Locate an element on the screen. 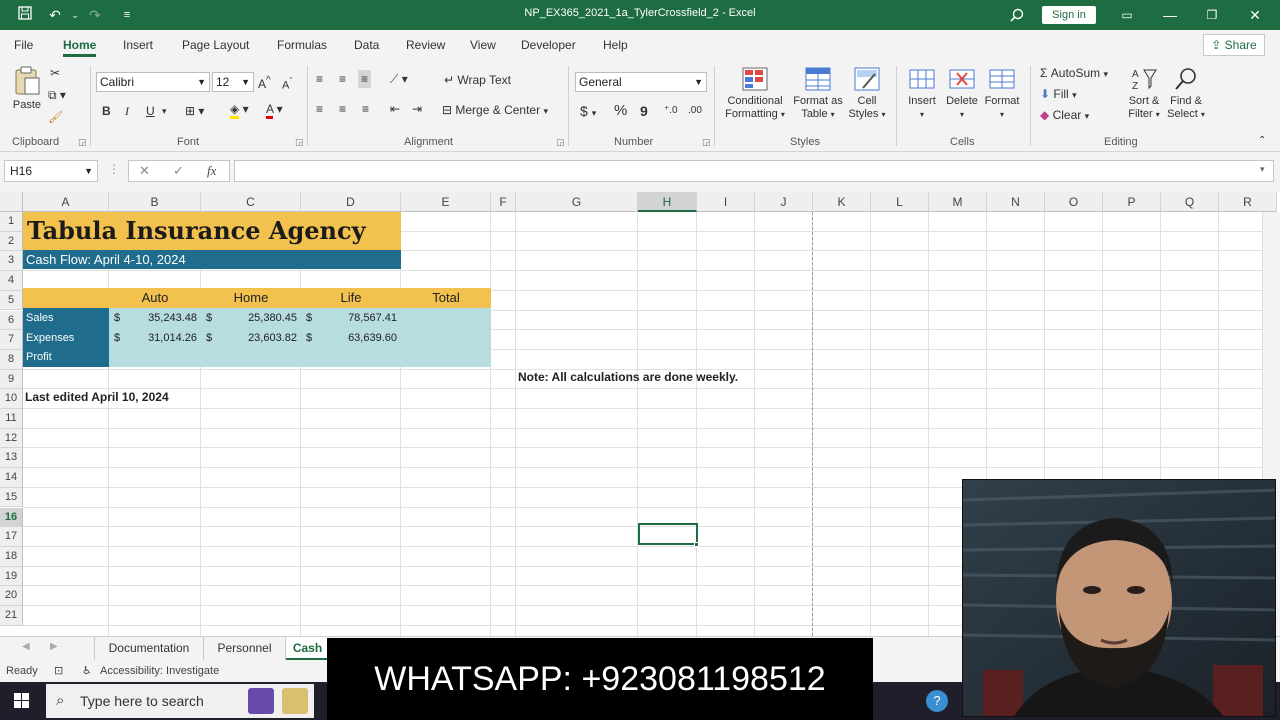  tab-view: View is located at coordinates (483, 45).